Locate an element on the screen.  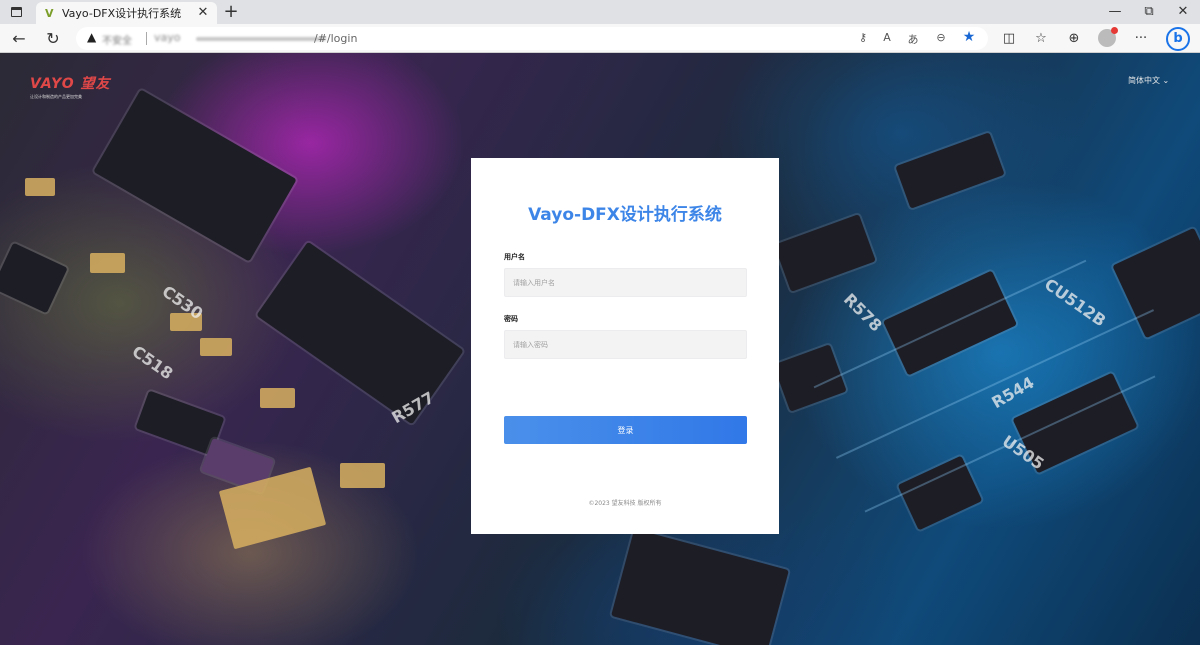
more-icon: ··· is located at coordinates (1141, 39).